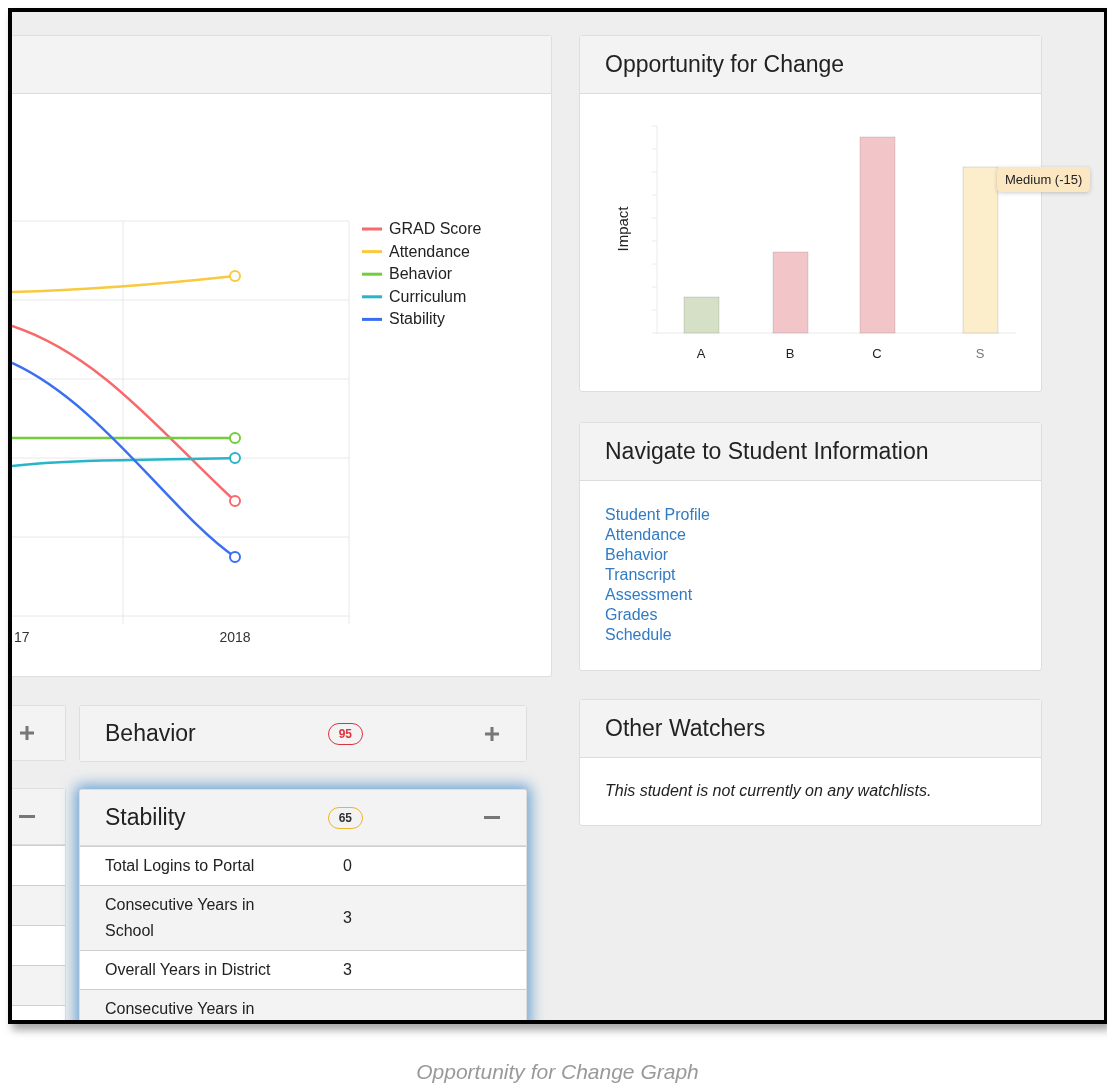  Describe the element at coordinates (877, 353) in the screenshot. I see `axis-label: C` at that location.